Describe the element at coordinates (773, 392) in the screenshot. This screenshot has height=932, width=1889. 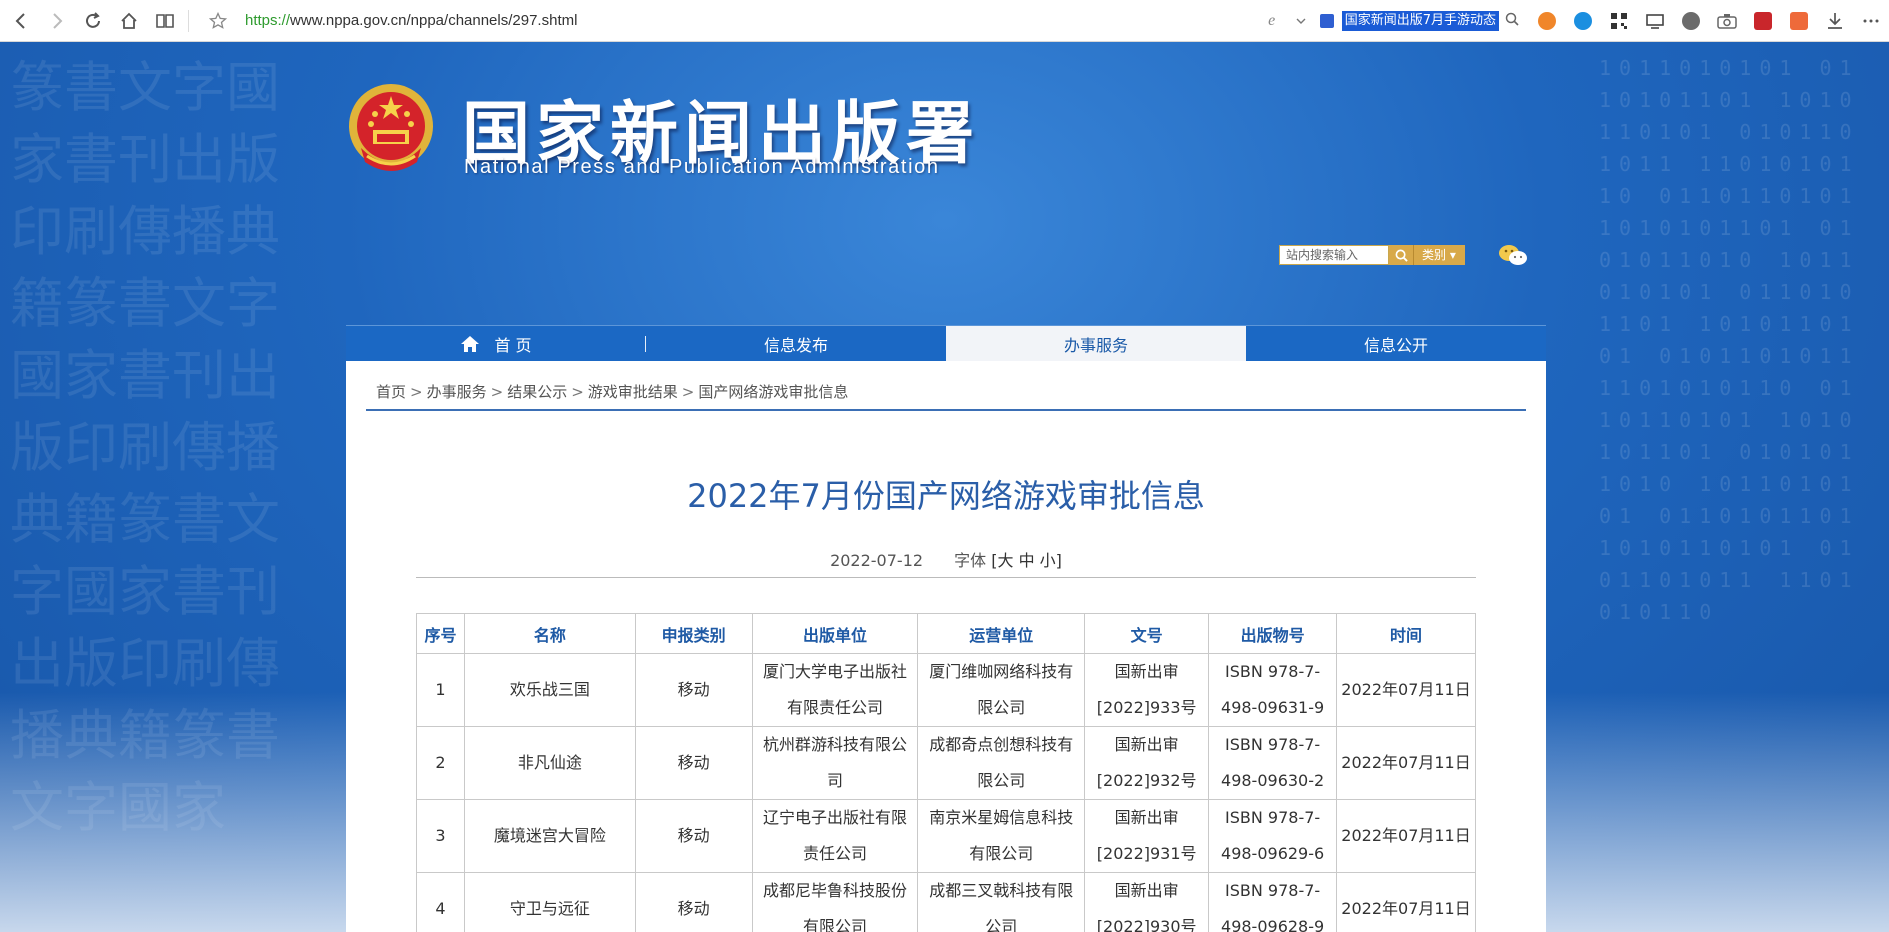
I see `breadcrumb-current: 国产网络游戏审批信息` at that location.